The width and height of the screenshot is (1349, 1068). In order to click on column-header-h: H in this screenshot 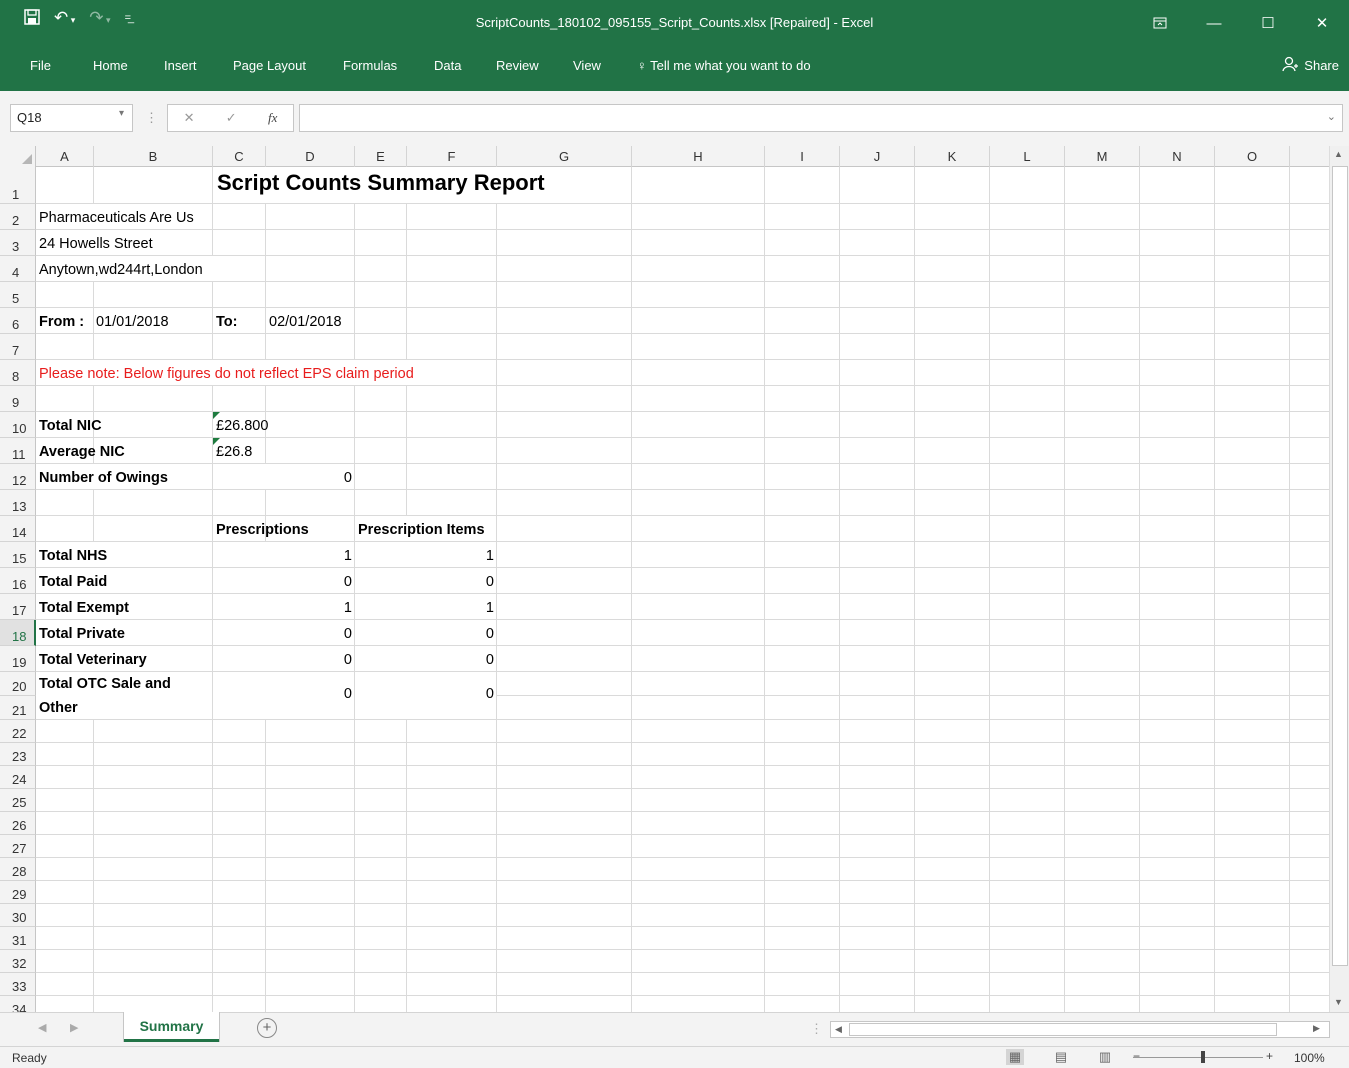, I will do `click(698, 156)`.